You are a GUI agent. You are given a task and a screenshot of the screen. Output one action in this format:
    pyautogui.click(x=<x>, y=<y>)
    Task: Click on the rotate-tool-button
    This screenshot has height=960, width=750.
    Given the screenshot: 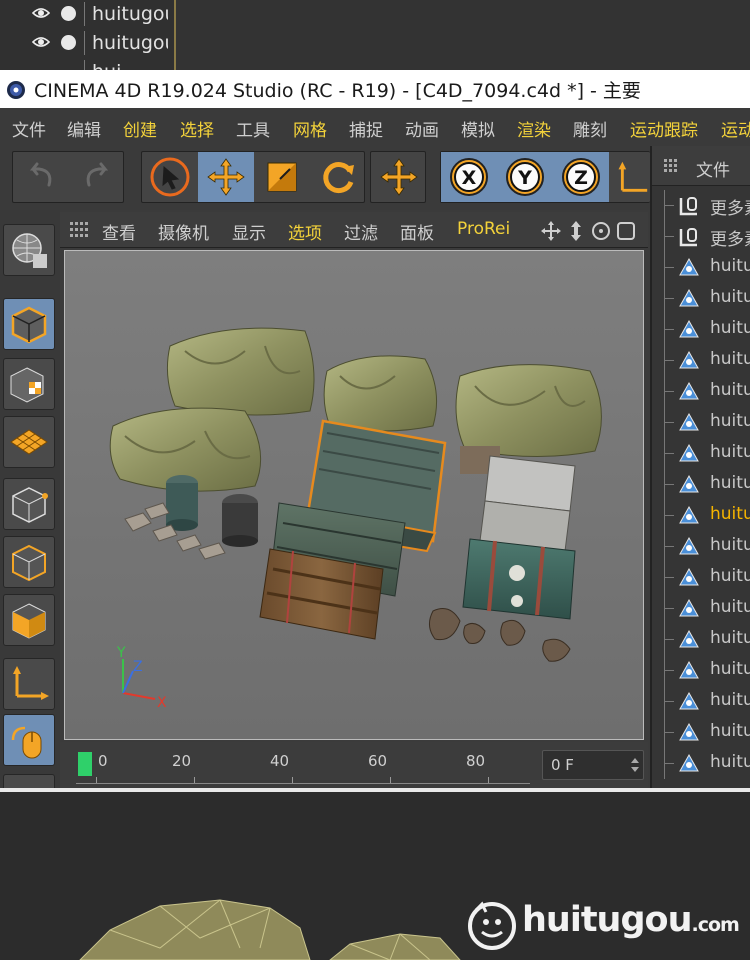 What is the action you would take?
    pyautogui.click(x=338, y=177)
    